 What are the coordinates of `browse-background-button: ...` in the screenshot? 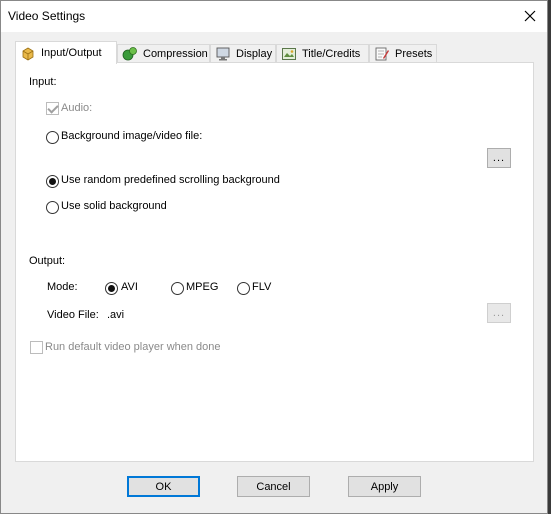 It's located at (499, 158).